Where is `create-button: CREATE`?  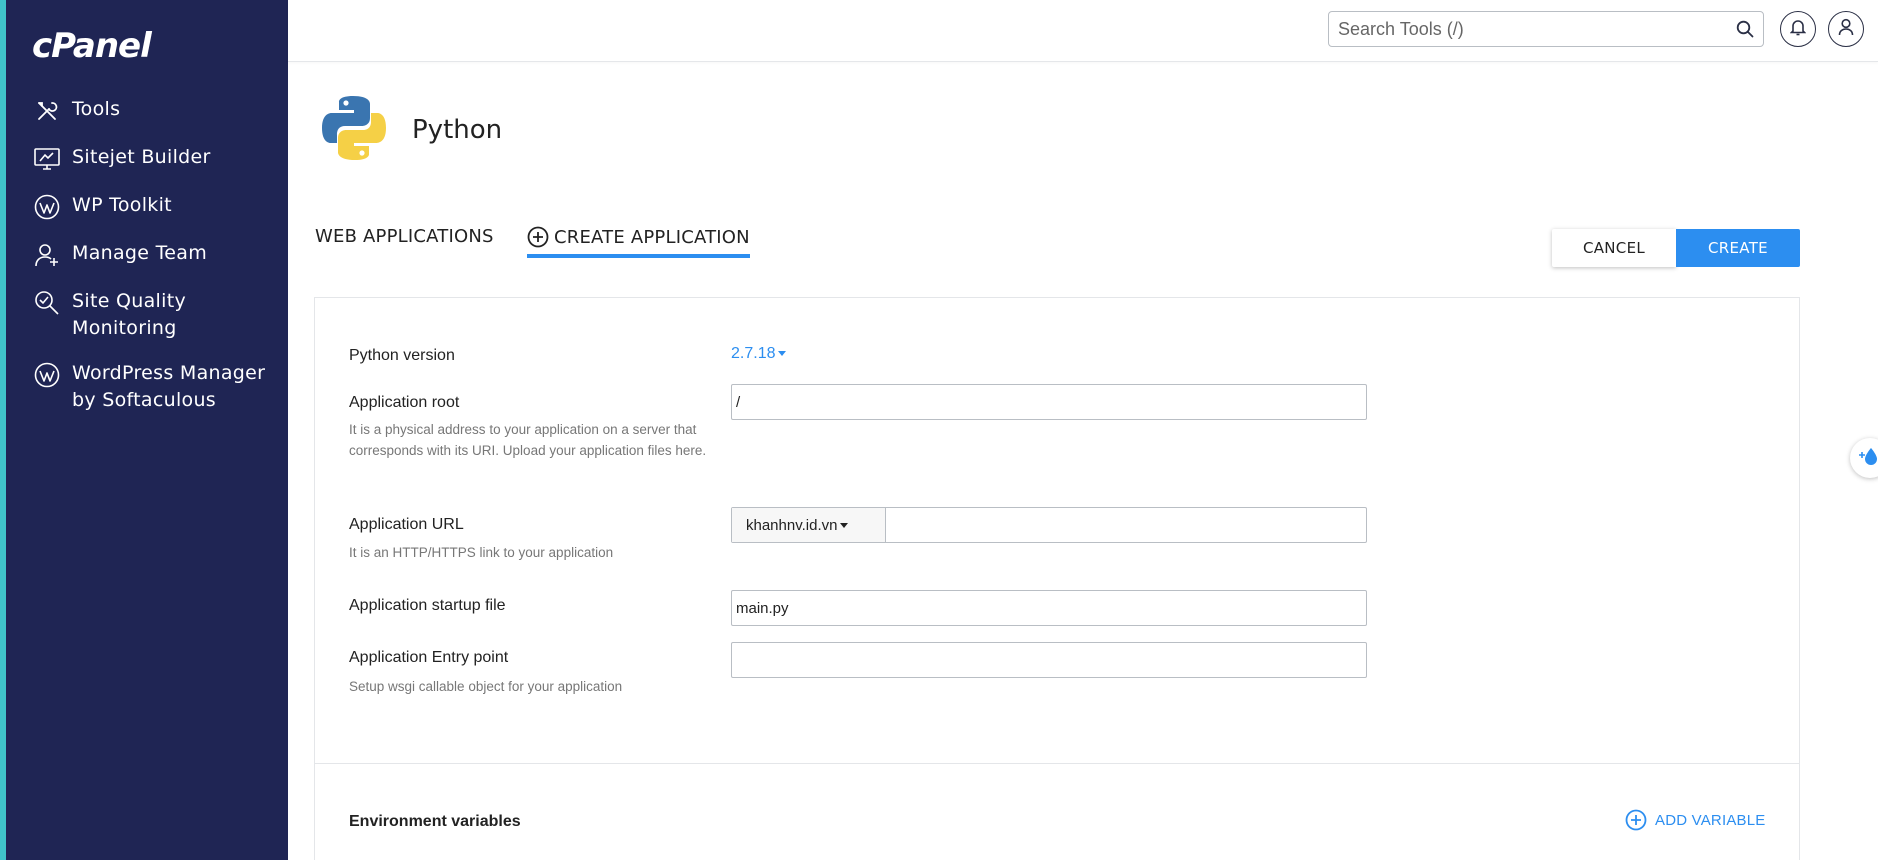
create-button: CREATE is located at coordinates (1738, 248).